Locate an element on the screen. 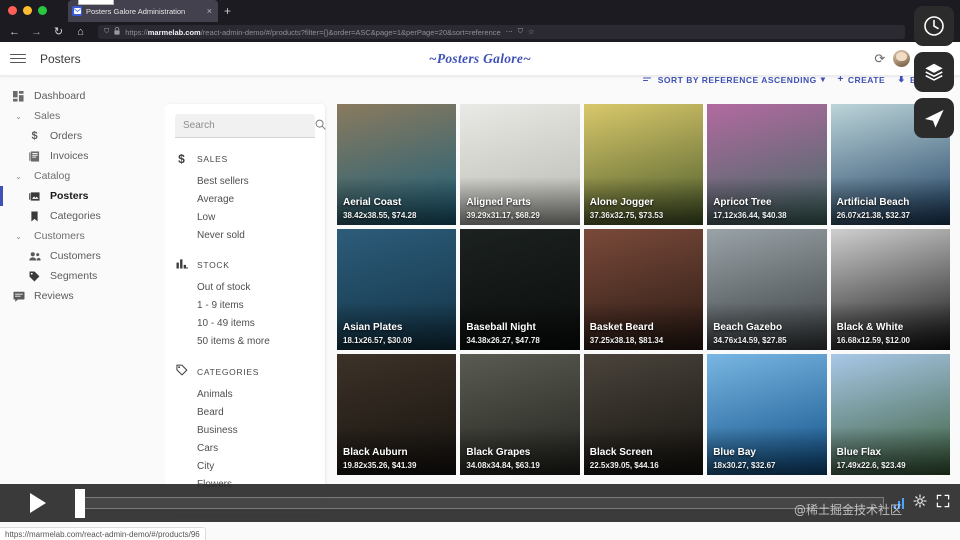 The image size is (960, 540). product-card: Blue Flax 17.49x22.6, $23.49 is located at coordinates (890, 414).